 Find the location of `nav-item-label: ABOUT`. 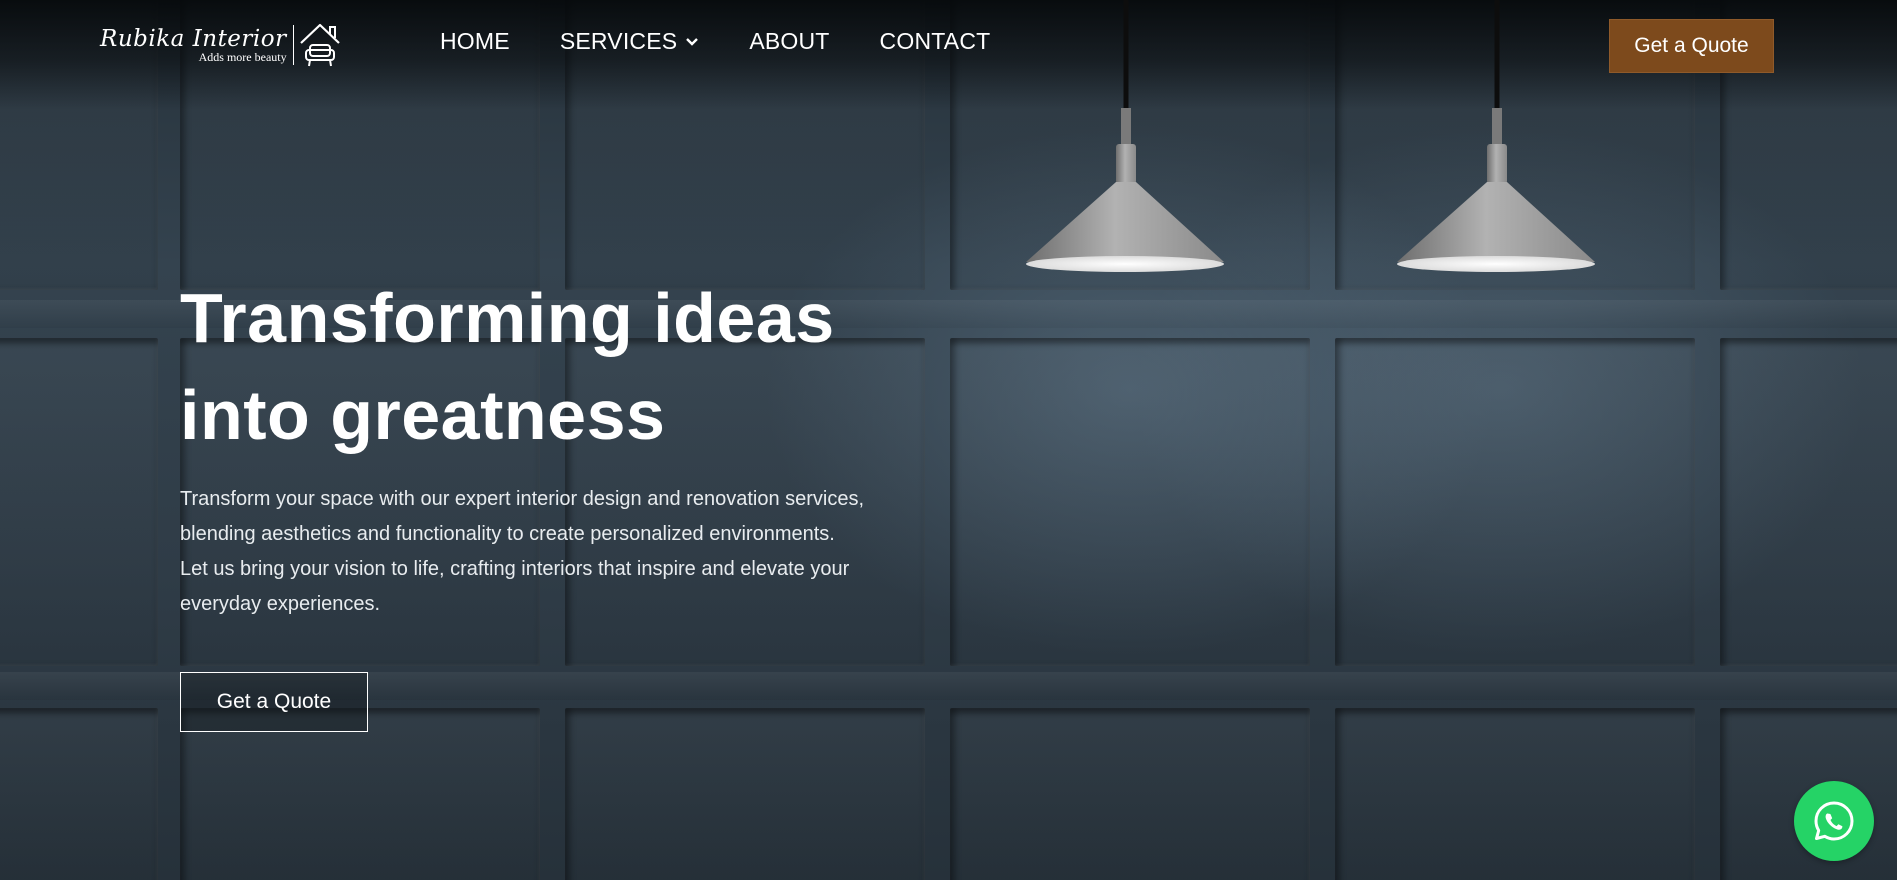

nav-item-label: ABOUT is located at coordinates (789, 41).